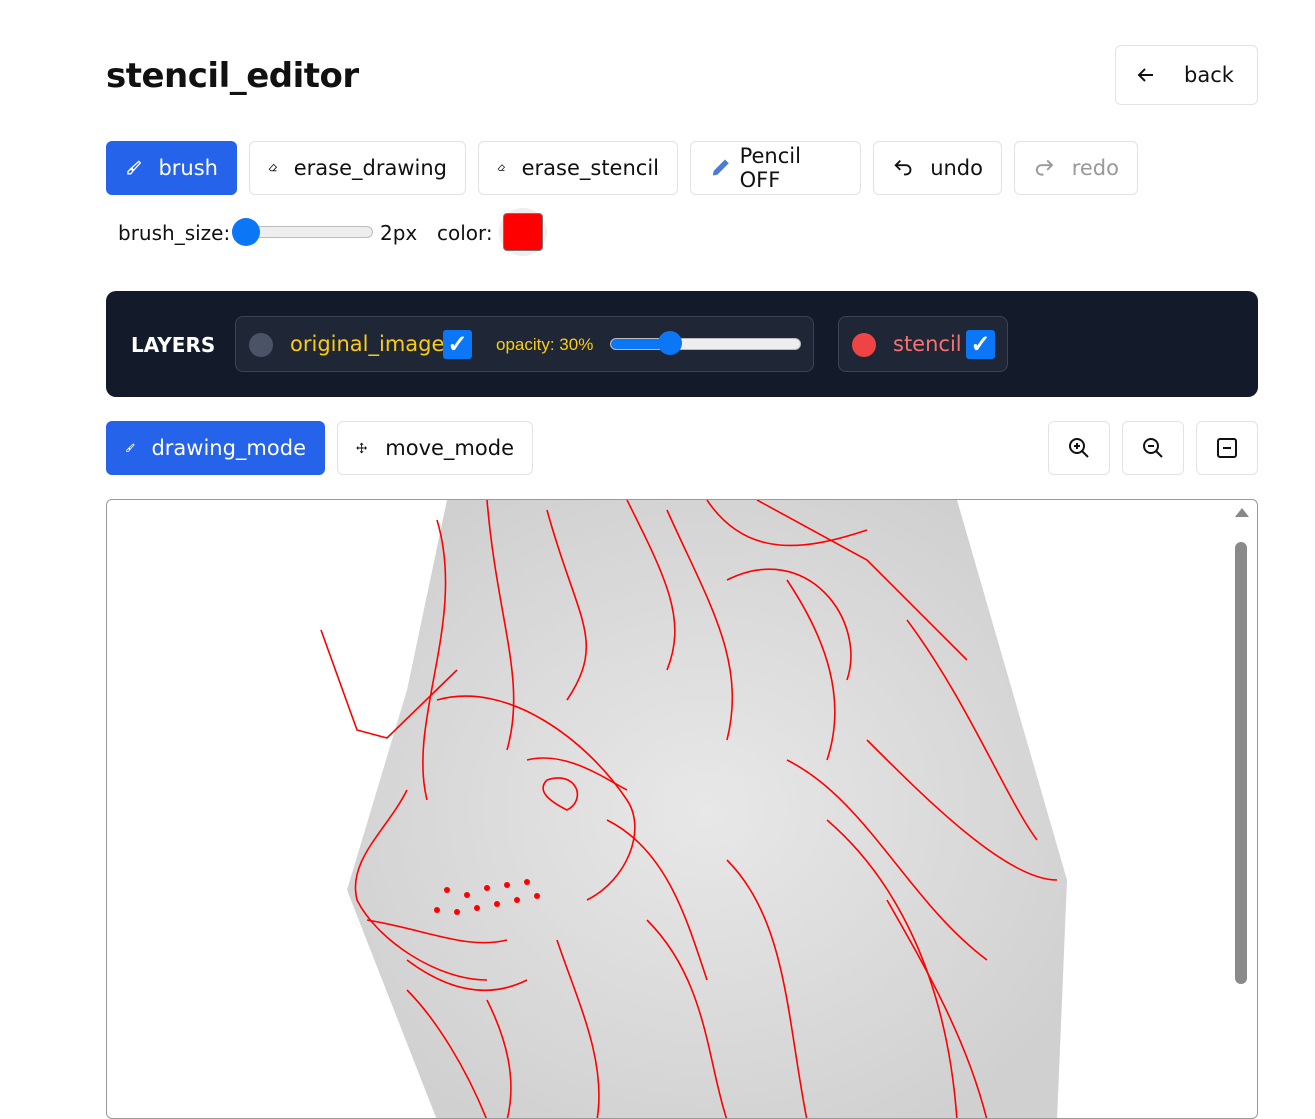 The image size is (1315, 1119). Describe the element at coordinates (775, 168) in the screenshot. I see `pencil-toggle-button: Pencil OFF` at that location.